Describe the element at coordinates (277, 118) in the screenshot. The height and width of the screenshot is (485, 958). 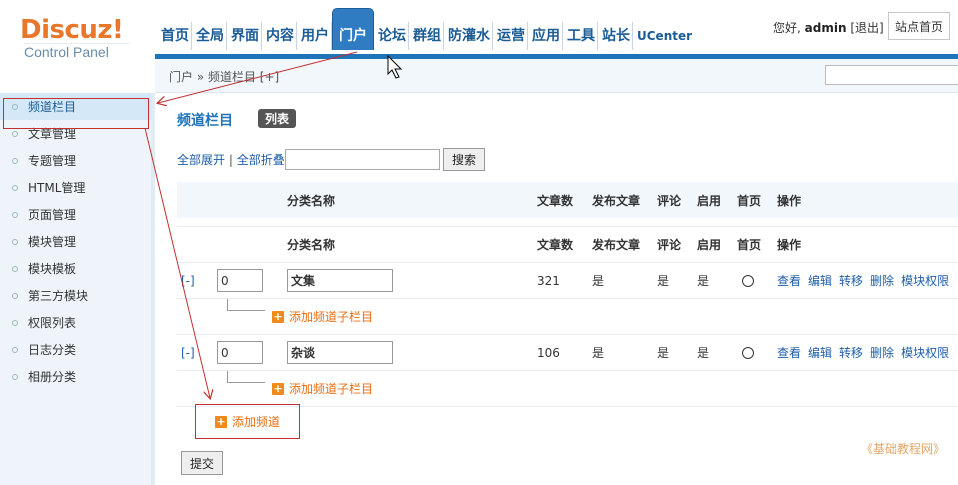
I see `list-tab: 列表` at that location.